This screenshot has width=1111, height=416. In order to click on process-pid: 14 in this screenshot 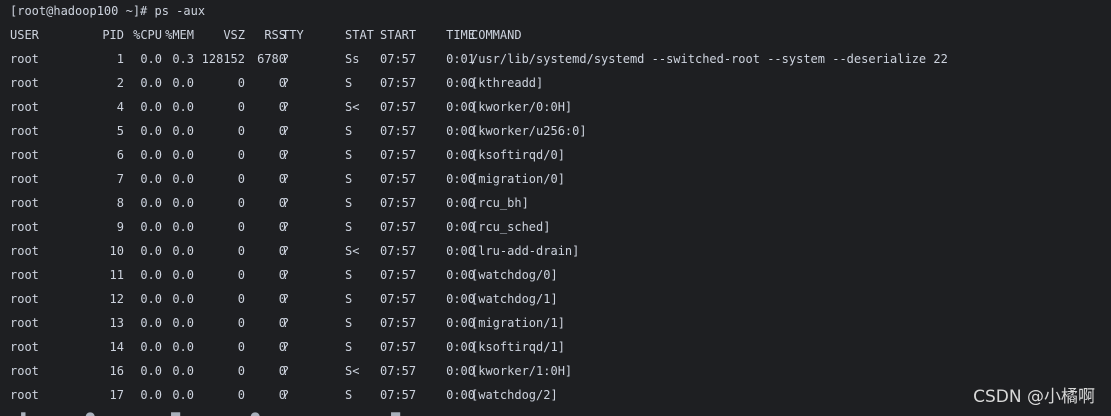, I will do `click(116, 347)`.